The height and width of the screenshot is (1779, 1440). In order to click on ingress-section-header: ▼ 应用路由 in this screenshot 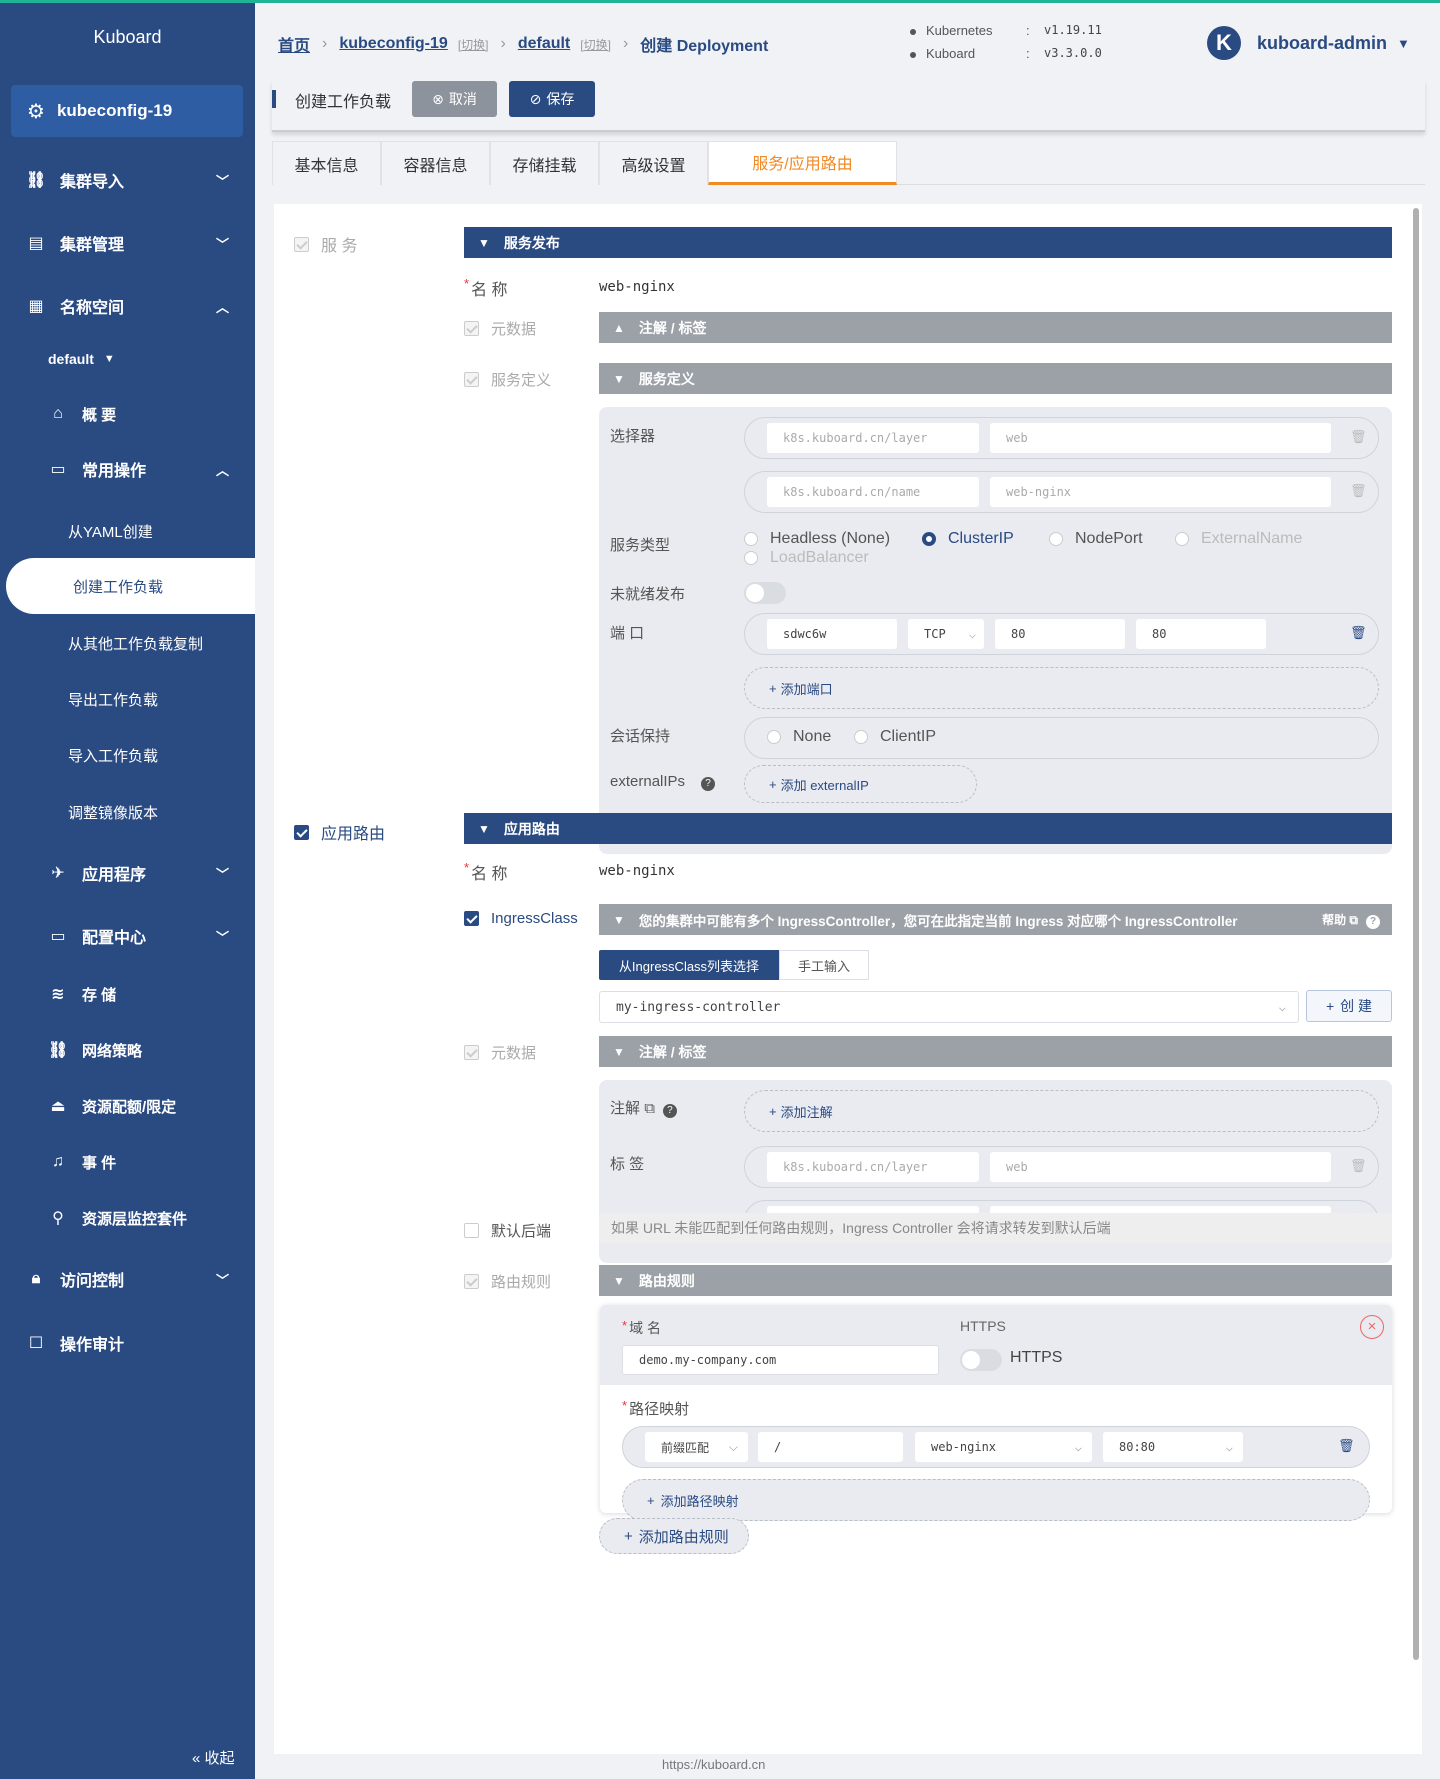, I will do `click(928, 828)`.